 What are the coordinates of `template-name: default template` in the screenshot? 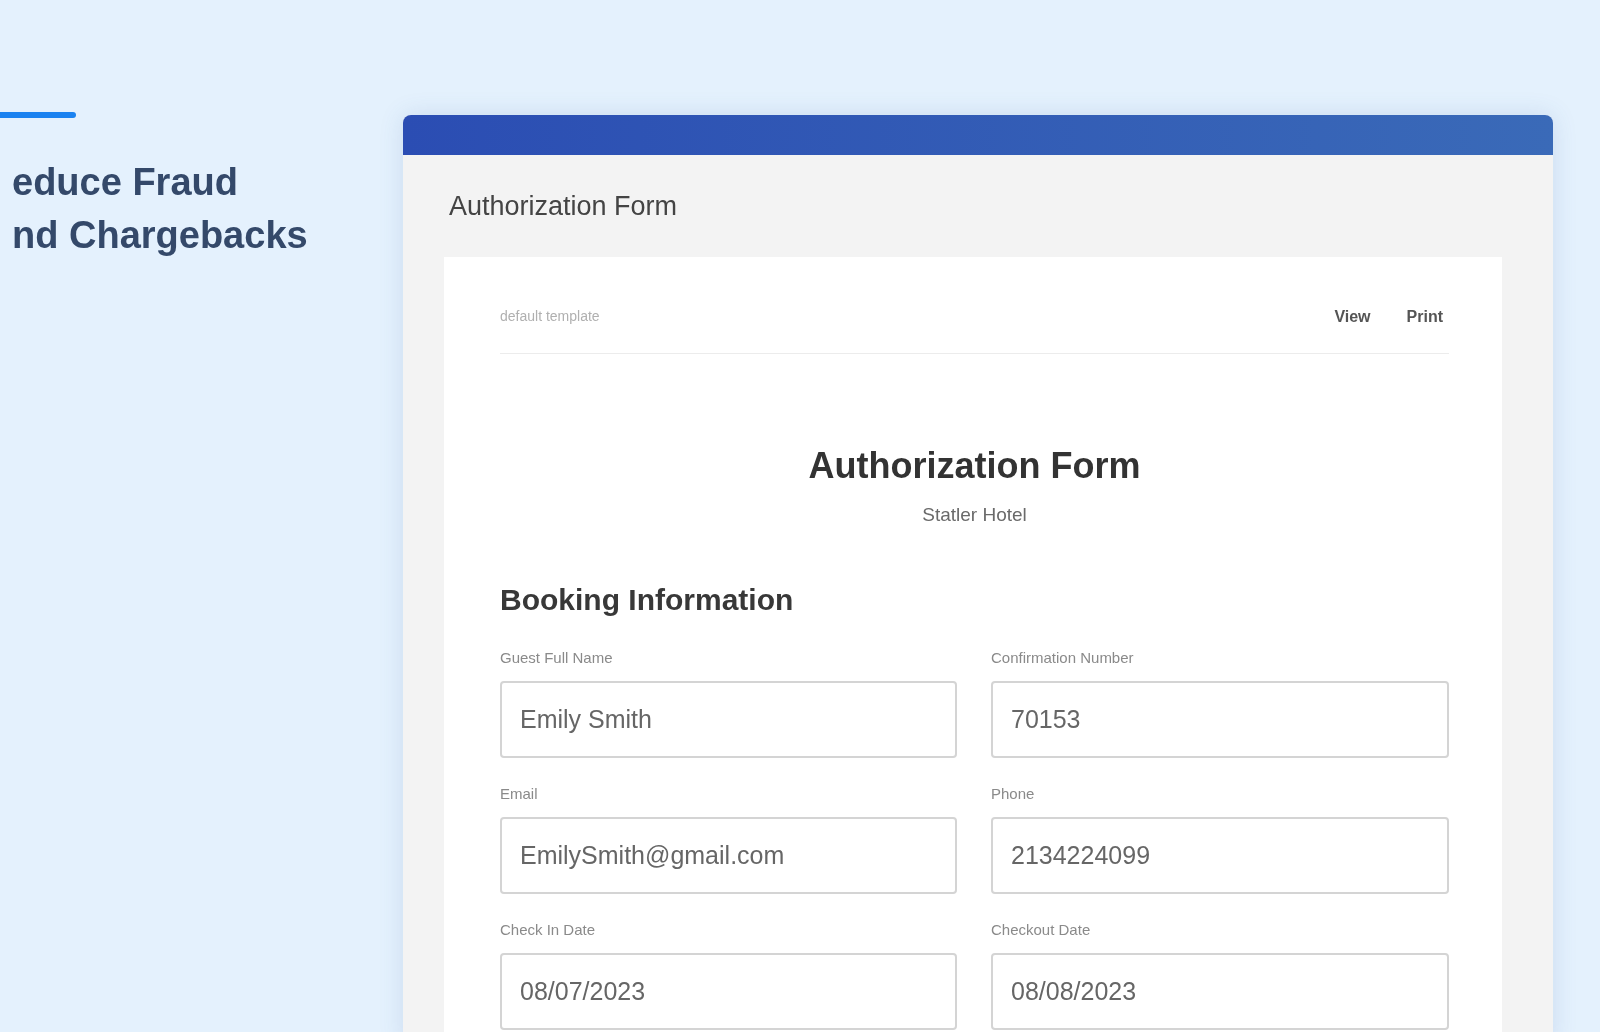 It's located at (550, 317).